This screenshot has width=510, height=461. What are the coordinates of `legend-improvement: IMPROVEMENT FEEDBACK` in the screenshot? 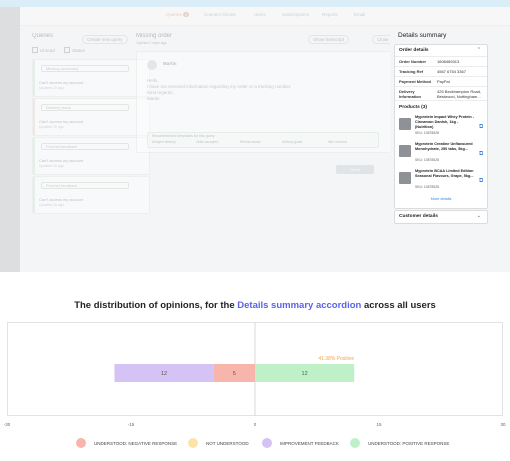 It's located at (300, 443).